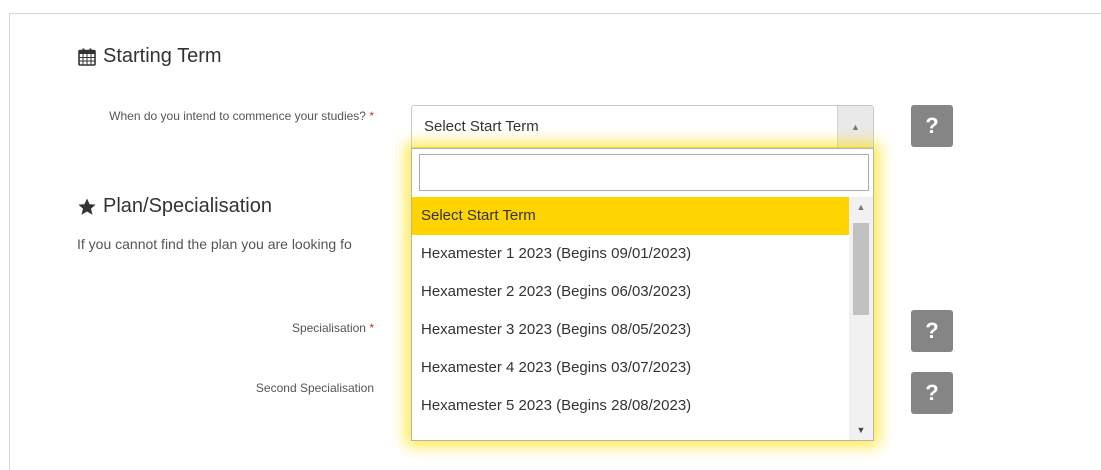  What do you see at coordinates (631, 292) in the screenshot?
I see `dropdown-option: Hexamester 2 2023 (Begins 06/03/2023)` at bounding box center [631, 292].